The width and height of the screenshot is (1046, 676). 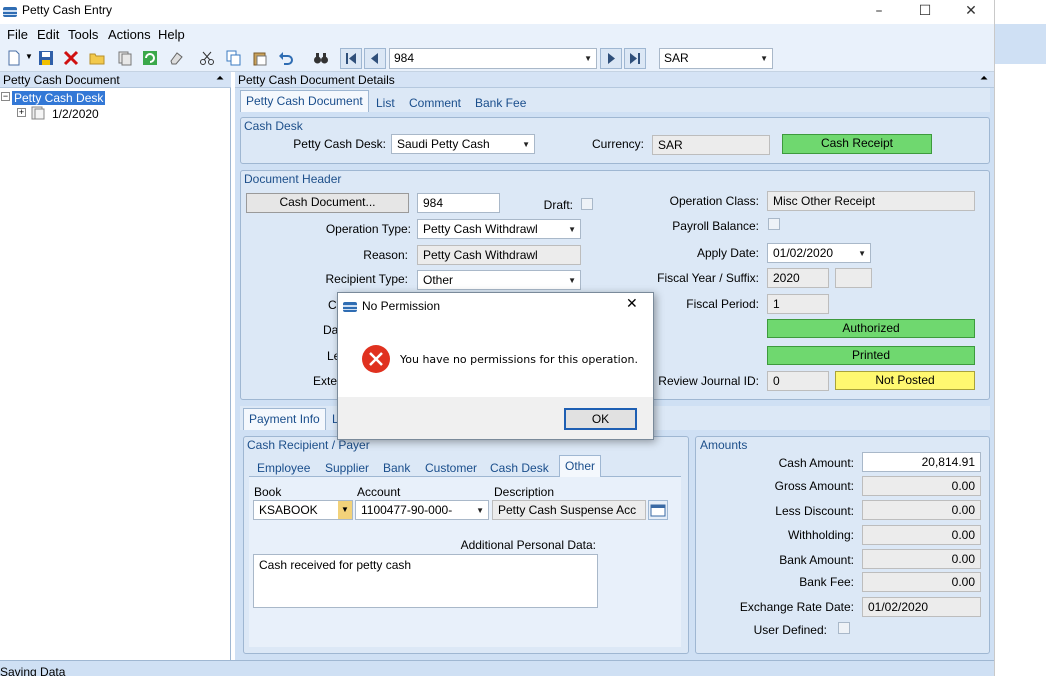 What do you see at coordinates (283, 468) in the screenshot?
I see `tab-employee: Employee` at bounding box center [283, 468].